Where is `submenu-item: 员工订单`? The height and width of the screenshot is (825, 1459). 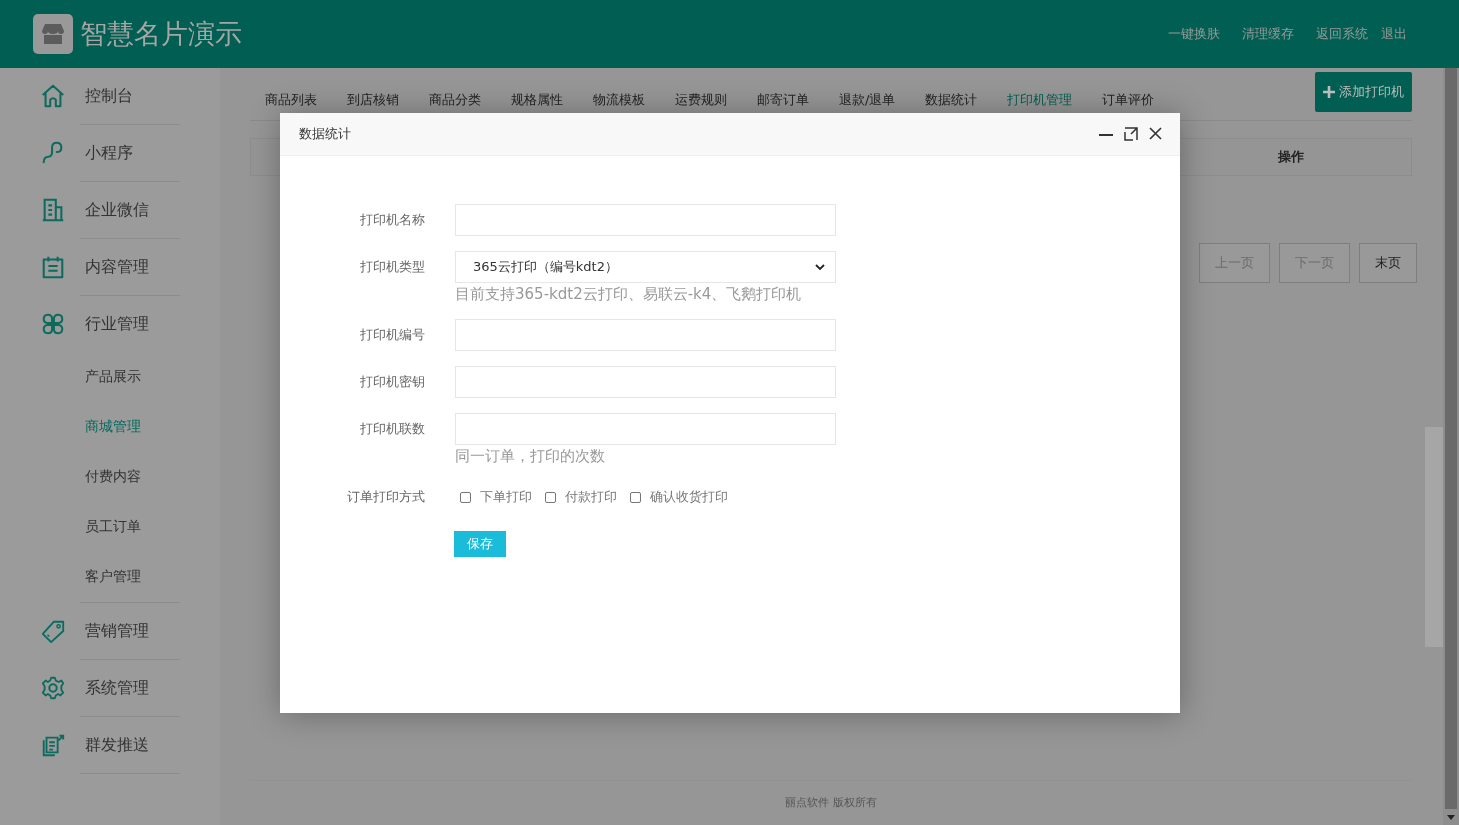 submenu-item: 员工订单 is located at coordinates (110, 527).